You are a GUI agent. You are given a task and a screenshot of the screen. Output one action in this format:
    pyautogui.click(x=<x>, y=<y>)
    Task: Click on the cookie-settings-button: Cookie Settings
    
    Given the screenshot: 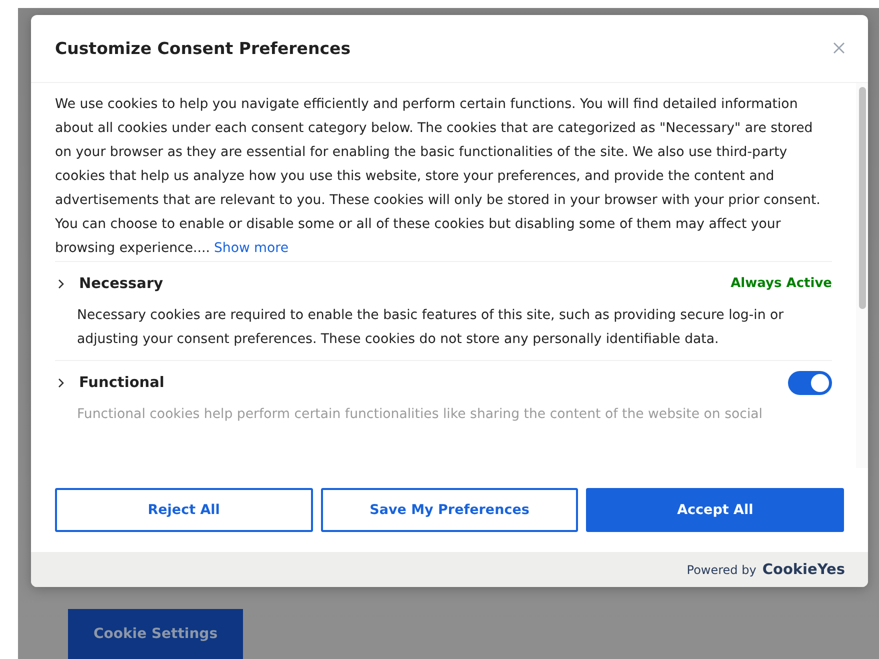 What is the action you would take?
    pyautogui.click(x=155, y=634)
    